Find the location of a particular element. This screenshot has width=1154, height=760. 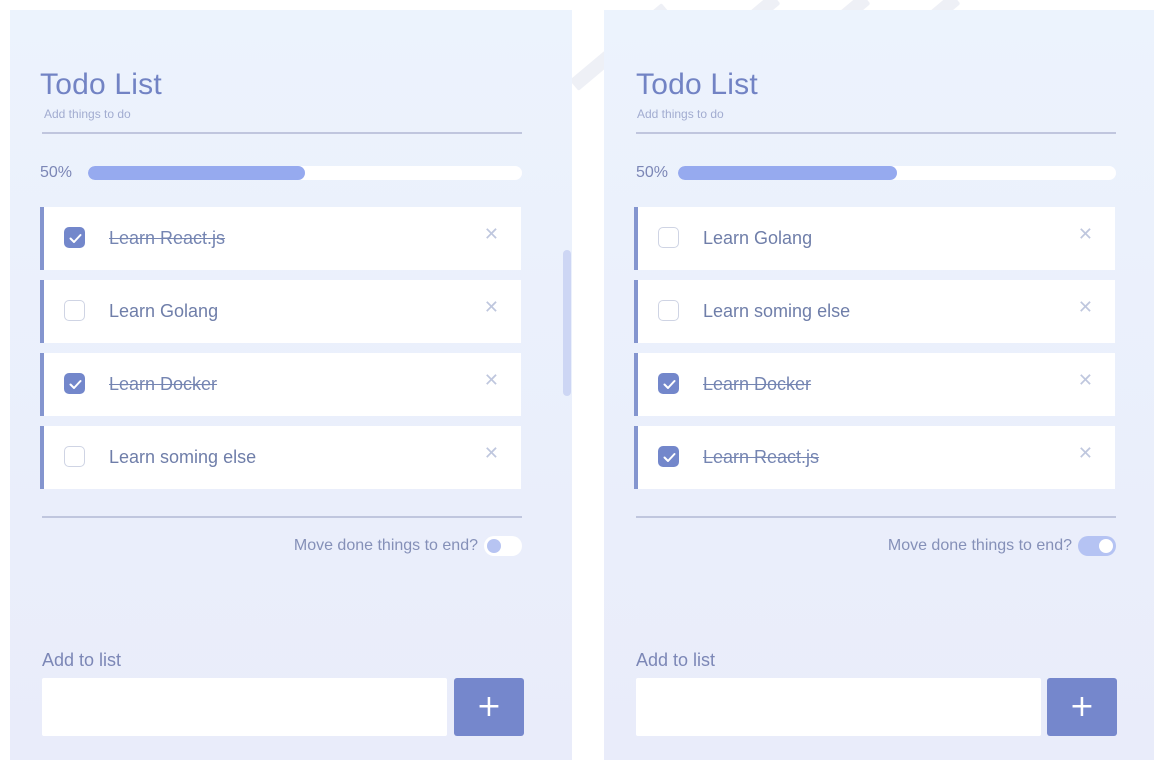

scrollbar-thumb is located at coordinates (567, 323).